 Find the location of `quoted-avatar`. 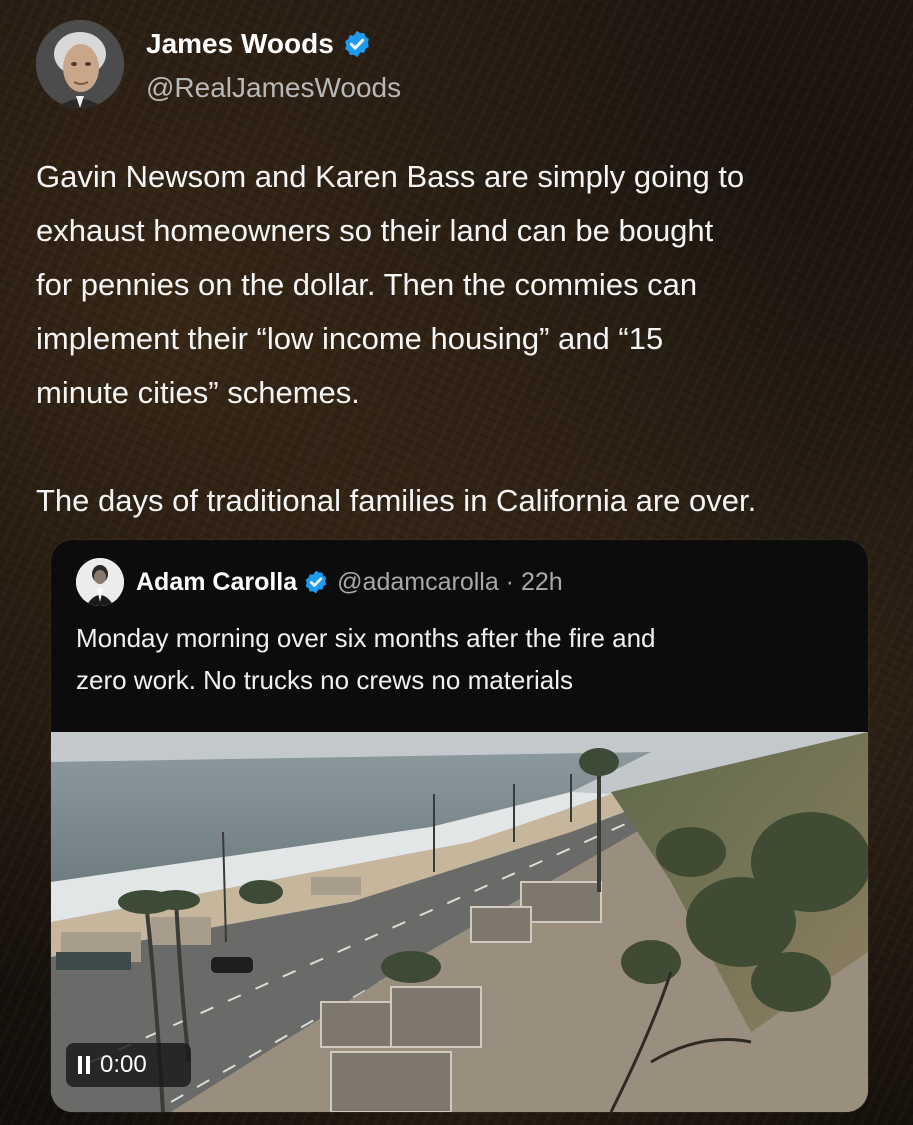

quoted-avatar is located at coordinates (100, 582).